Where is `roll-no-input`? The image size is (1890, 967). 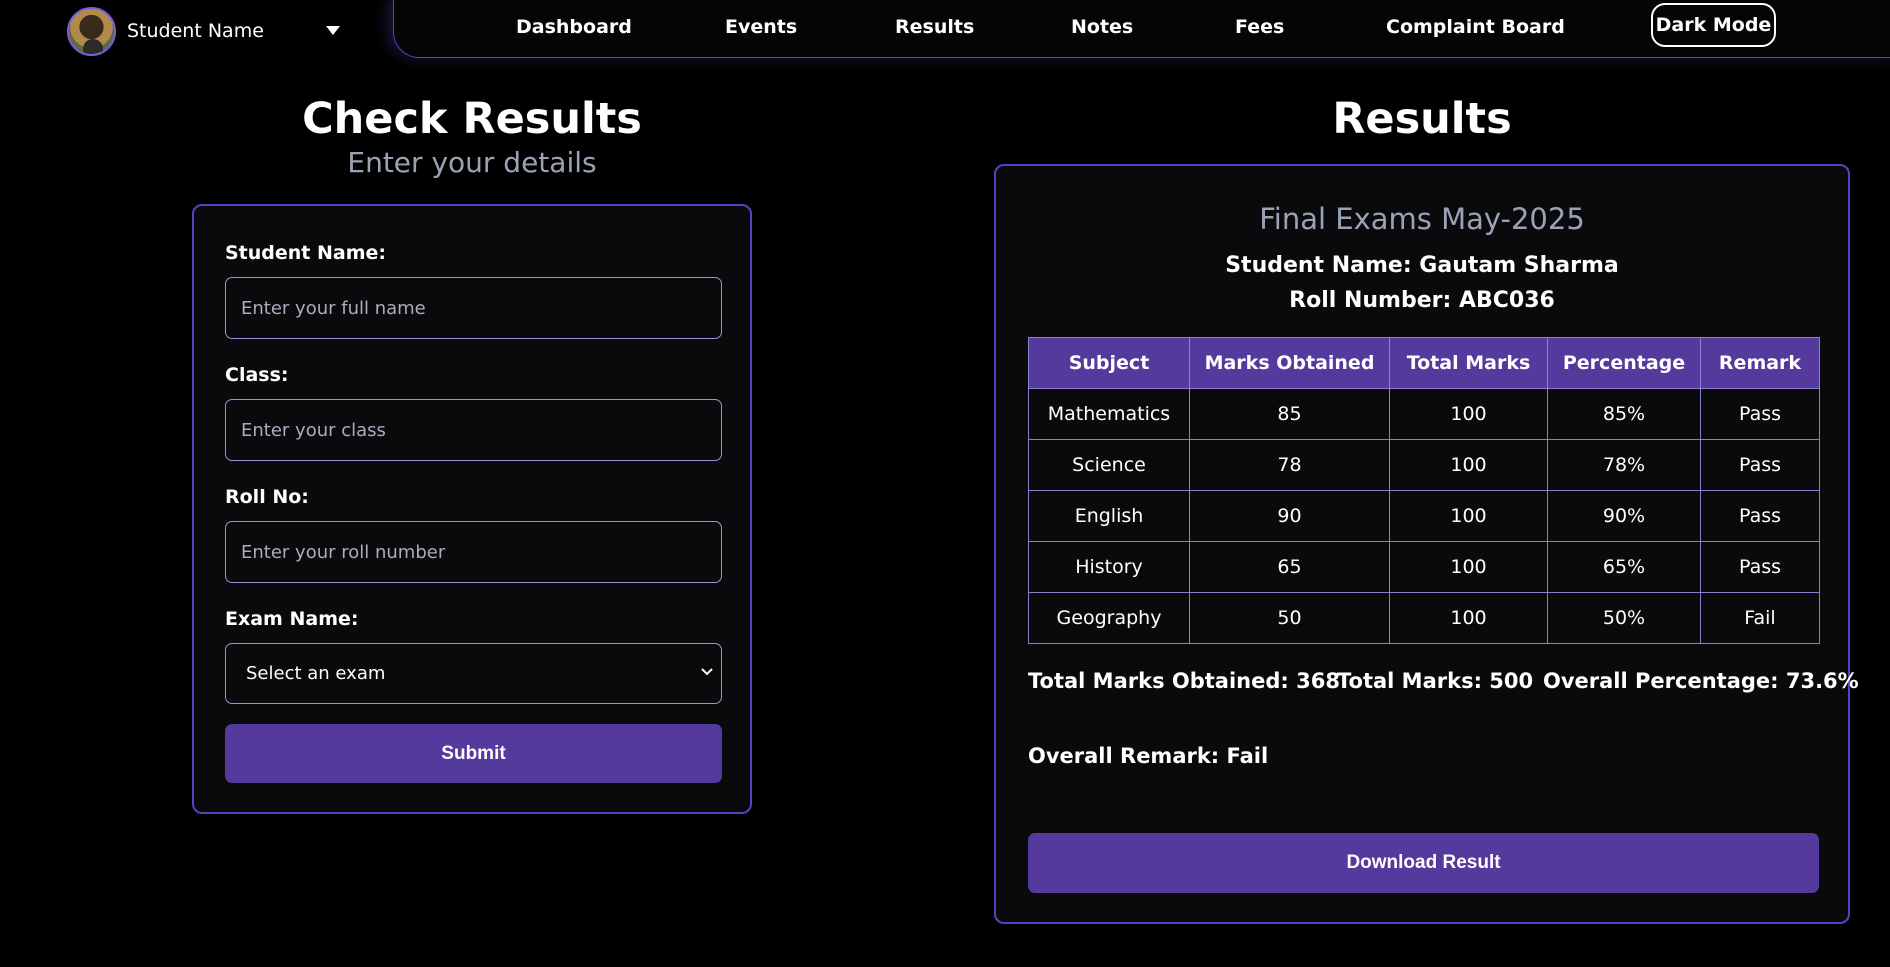
roll-no-input is located at coordinates (473, 552).